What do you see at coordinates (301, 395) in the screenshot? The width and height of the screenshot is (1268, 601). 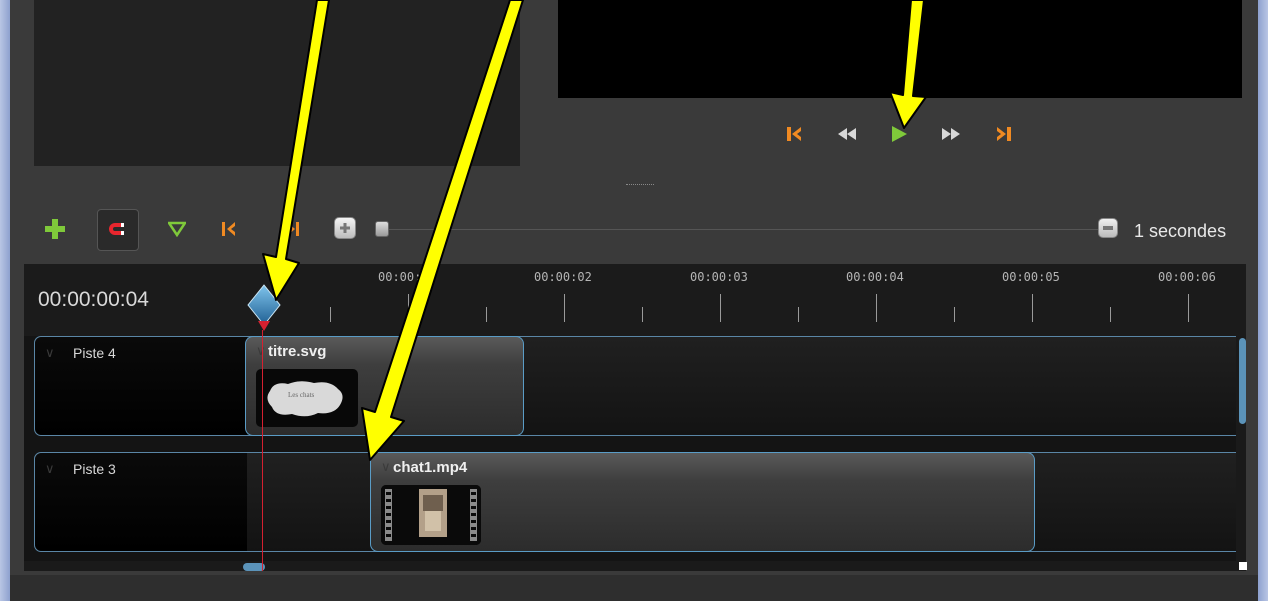 I see `thumbnail-title-text: Les chats` at bounding box center [301, 395].